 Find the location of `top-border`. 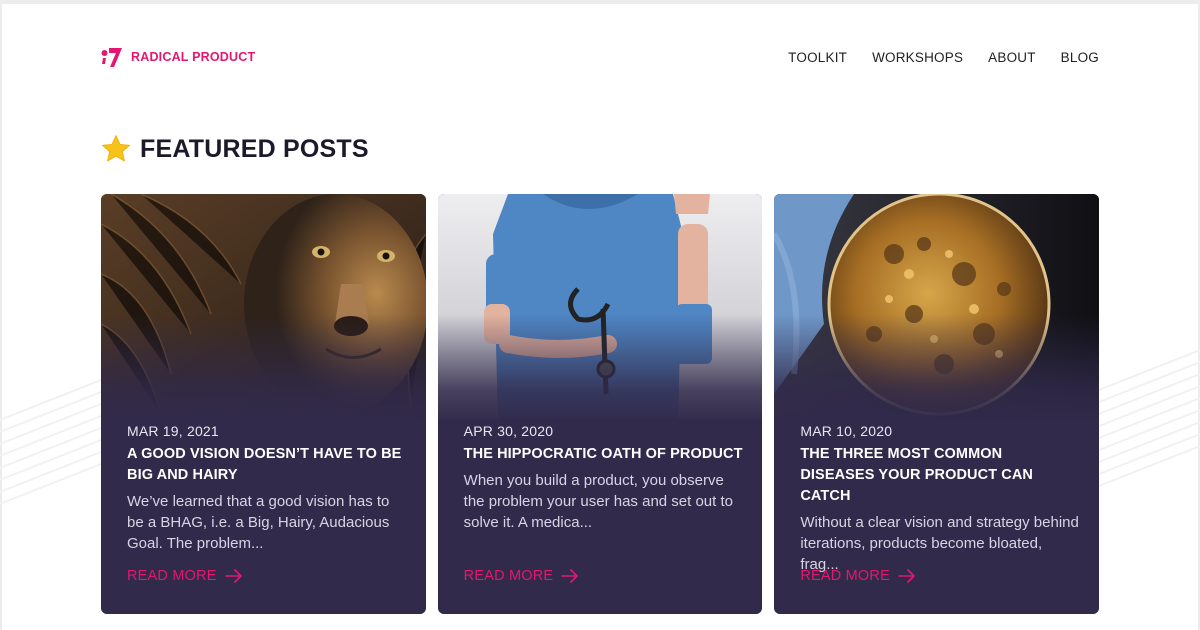

top-border is located at coordinates (600, 2).